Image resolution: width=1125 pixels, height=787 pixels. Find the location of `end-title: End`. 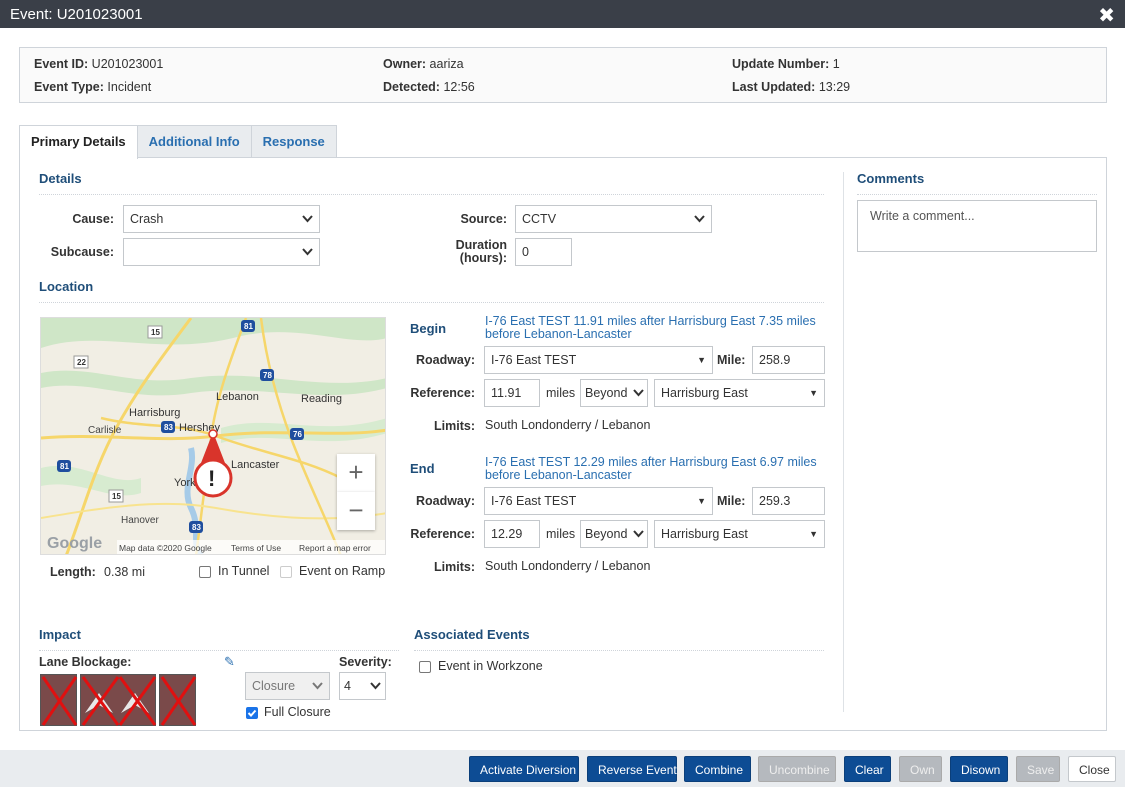

end-title: End is located at coordinates (422, 468).